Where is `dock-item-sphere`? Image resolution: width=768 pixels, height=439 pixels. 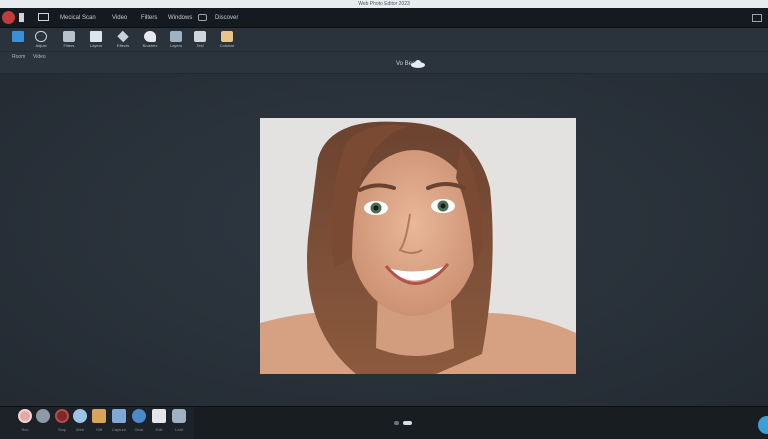 dock-item-sphere is located at coordinates (43, 423).